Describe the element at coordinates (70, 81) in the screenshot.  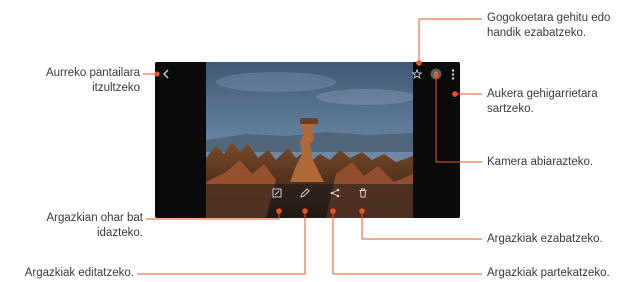
I see `back-callout-label: Aurreko pantailara itzultzeko` at that location.